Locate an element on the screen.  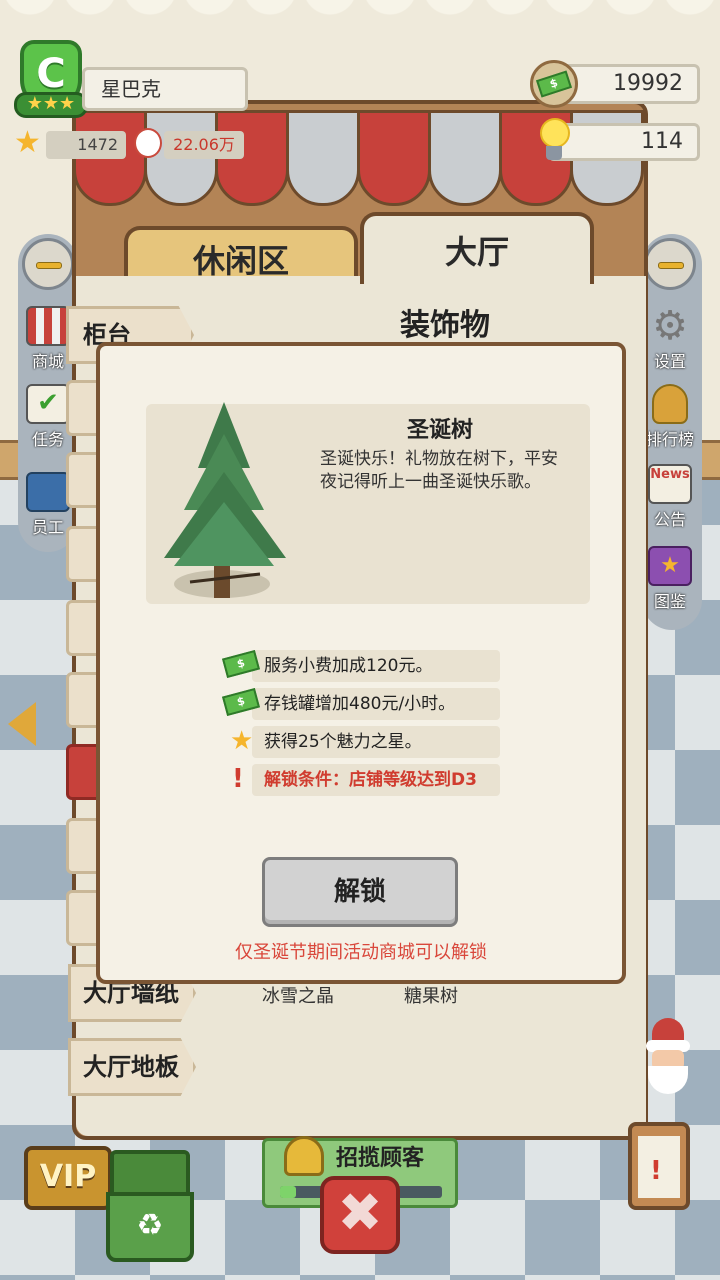
tab-hall: 大厅 is located at coordinates (477, 248).